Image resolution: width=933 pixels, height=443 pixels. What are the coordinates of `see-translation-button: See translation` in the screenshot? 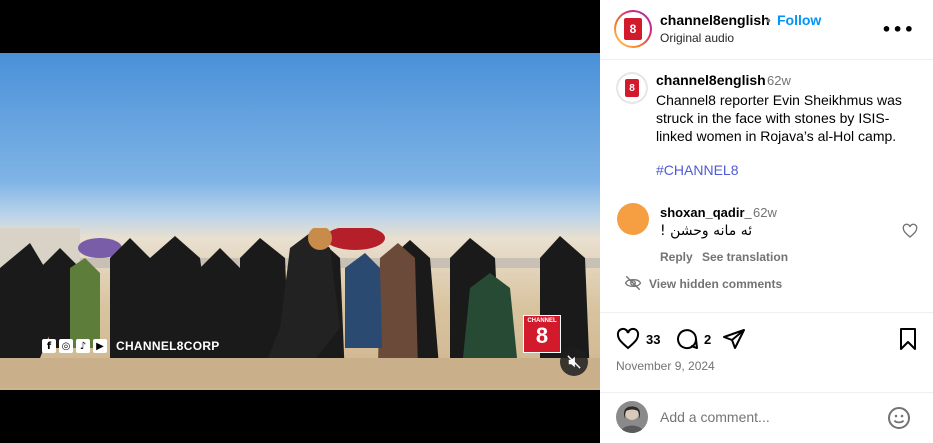 It's located at (745, 257).